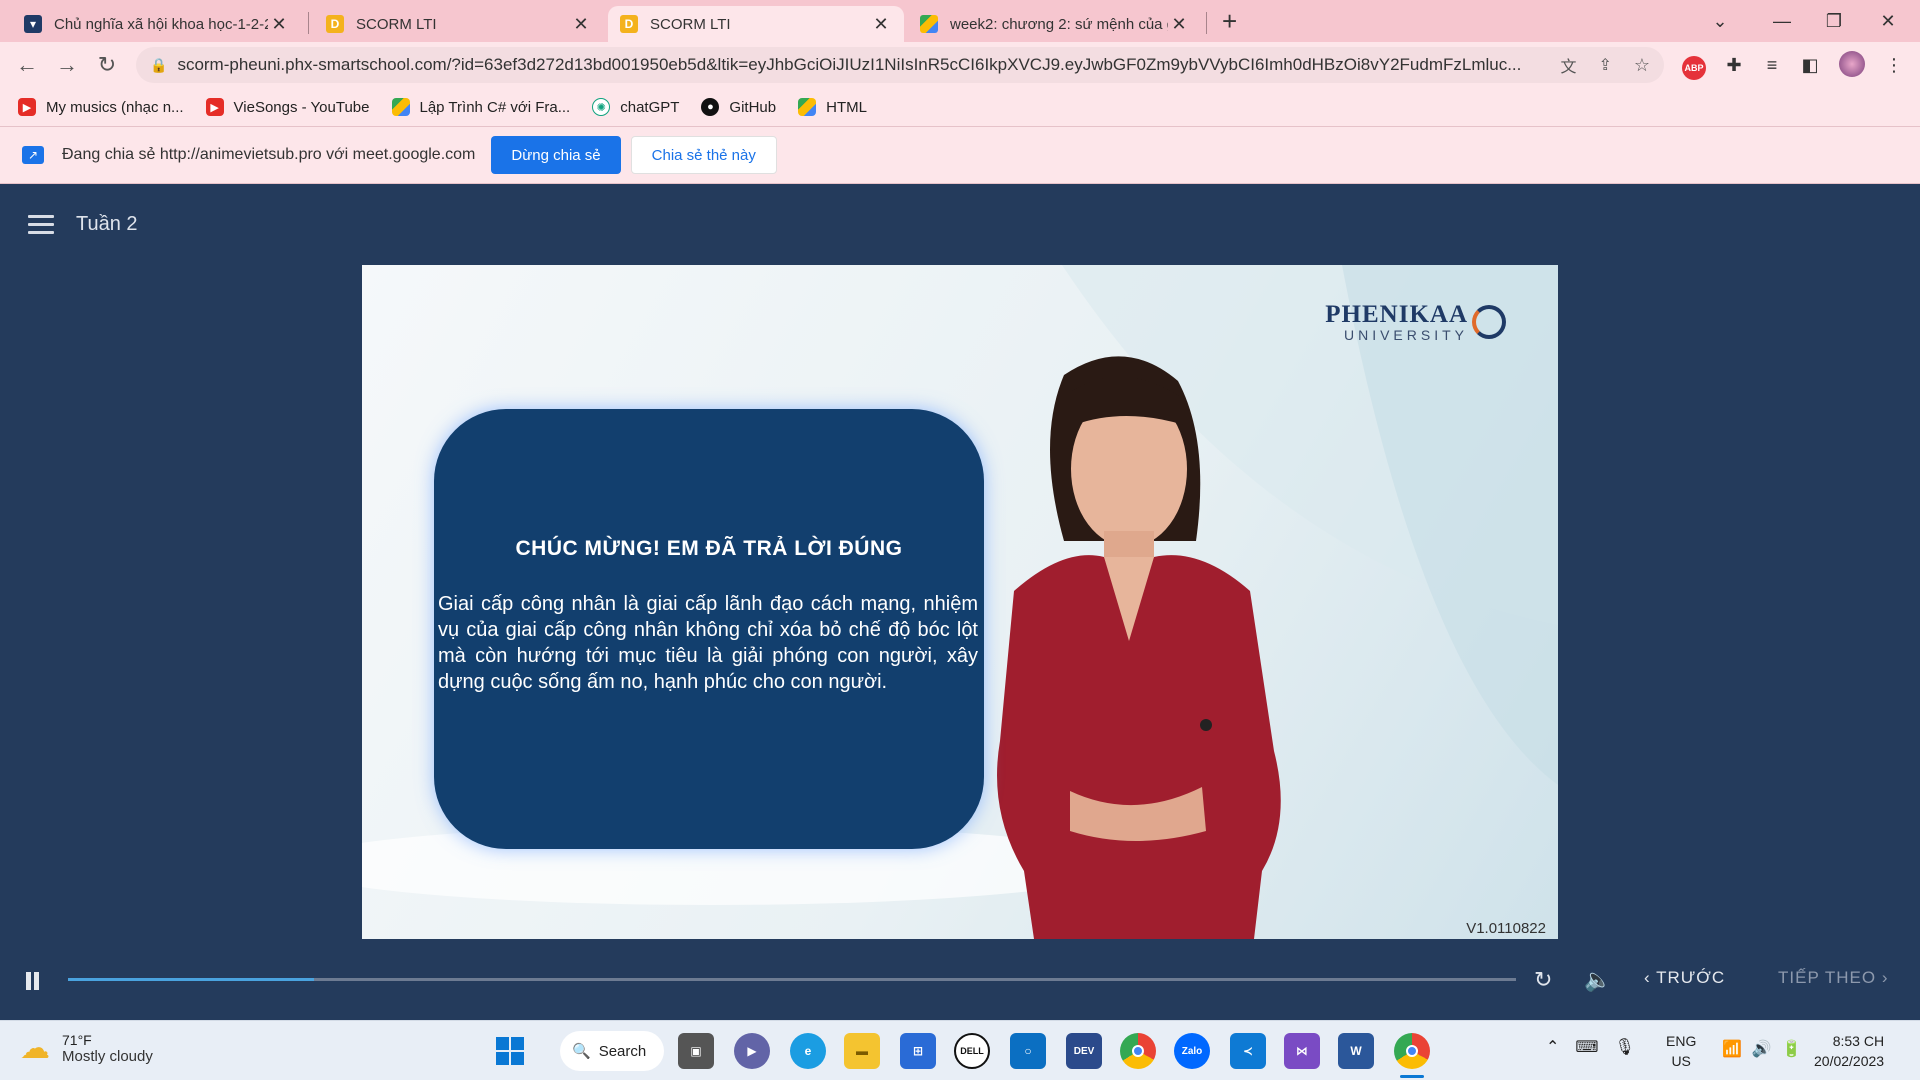 The image size is (1920, 1080). I want to click on lock-icon: 🔒, so click(159, 64).